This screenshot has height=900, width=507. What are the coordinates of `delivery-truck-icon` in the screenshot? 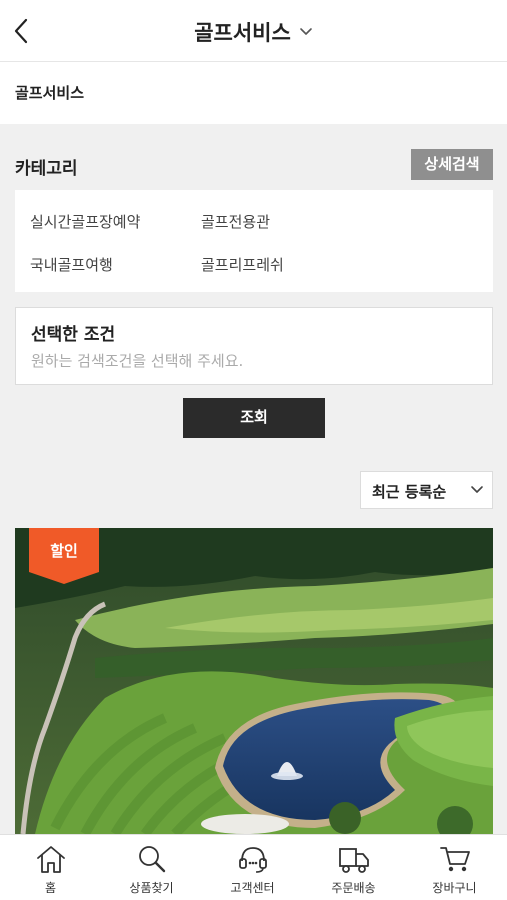 It's located at (353, 860).